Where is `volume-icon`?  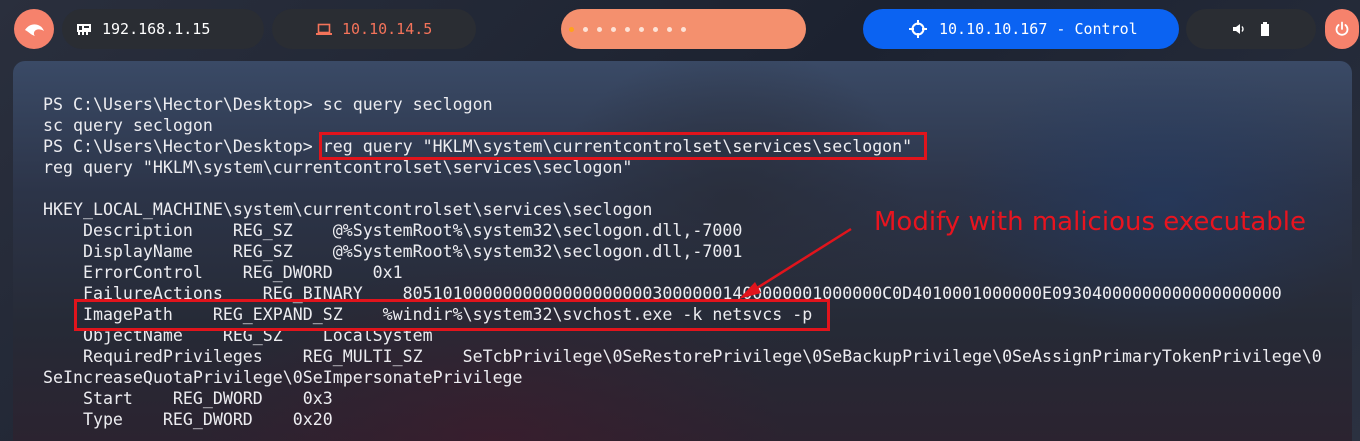 volume-icon is located at coordinates (1239, 29).